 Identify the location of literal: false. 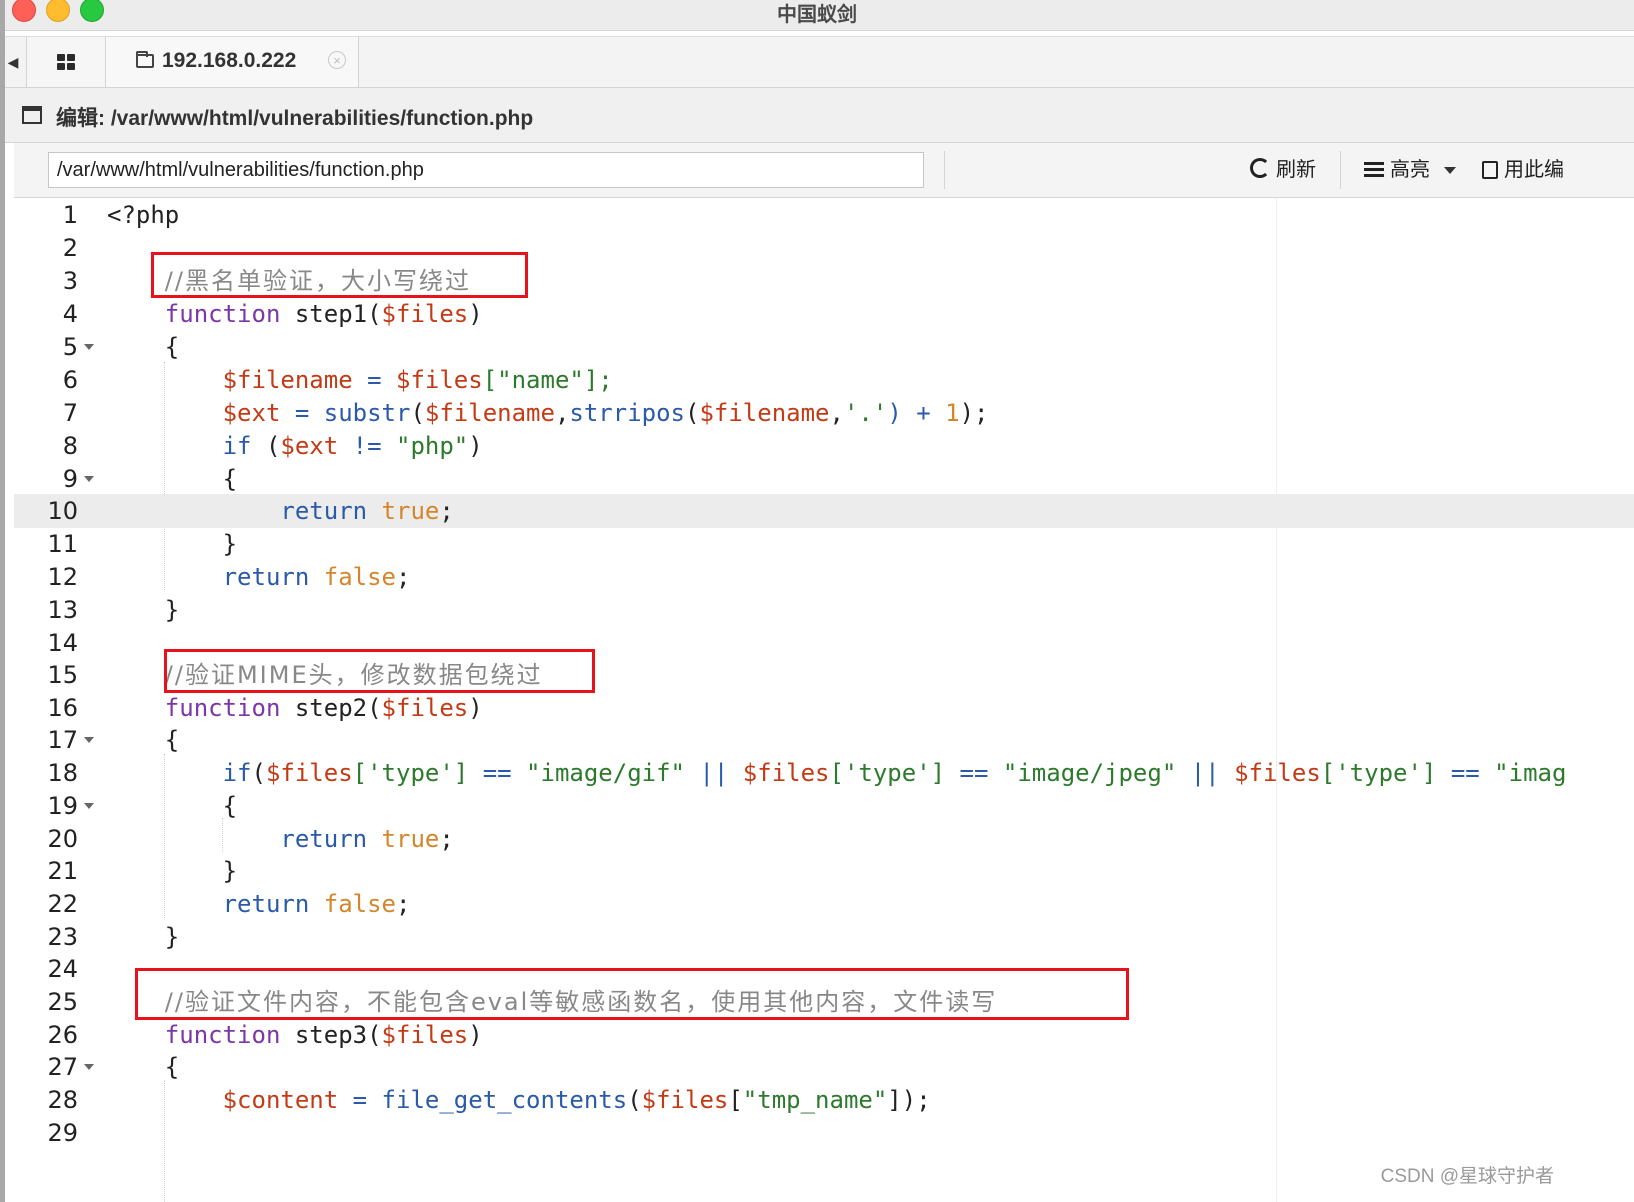
(359, 577).